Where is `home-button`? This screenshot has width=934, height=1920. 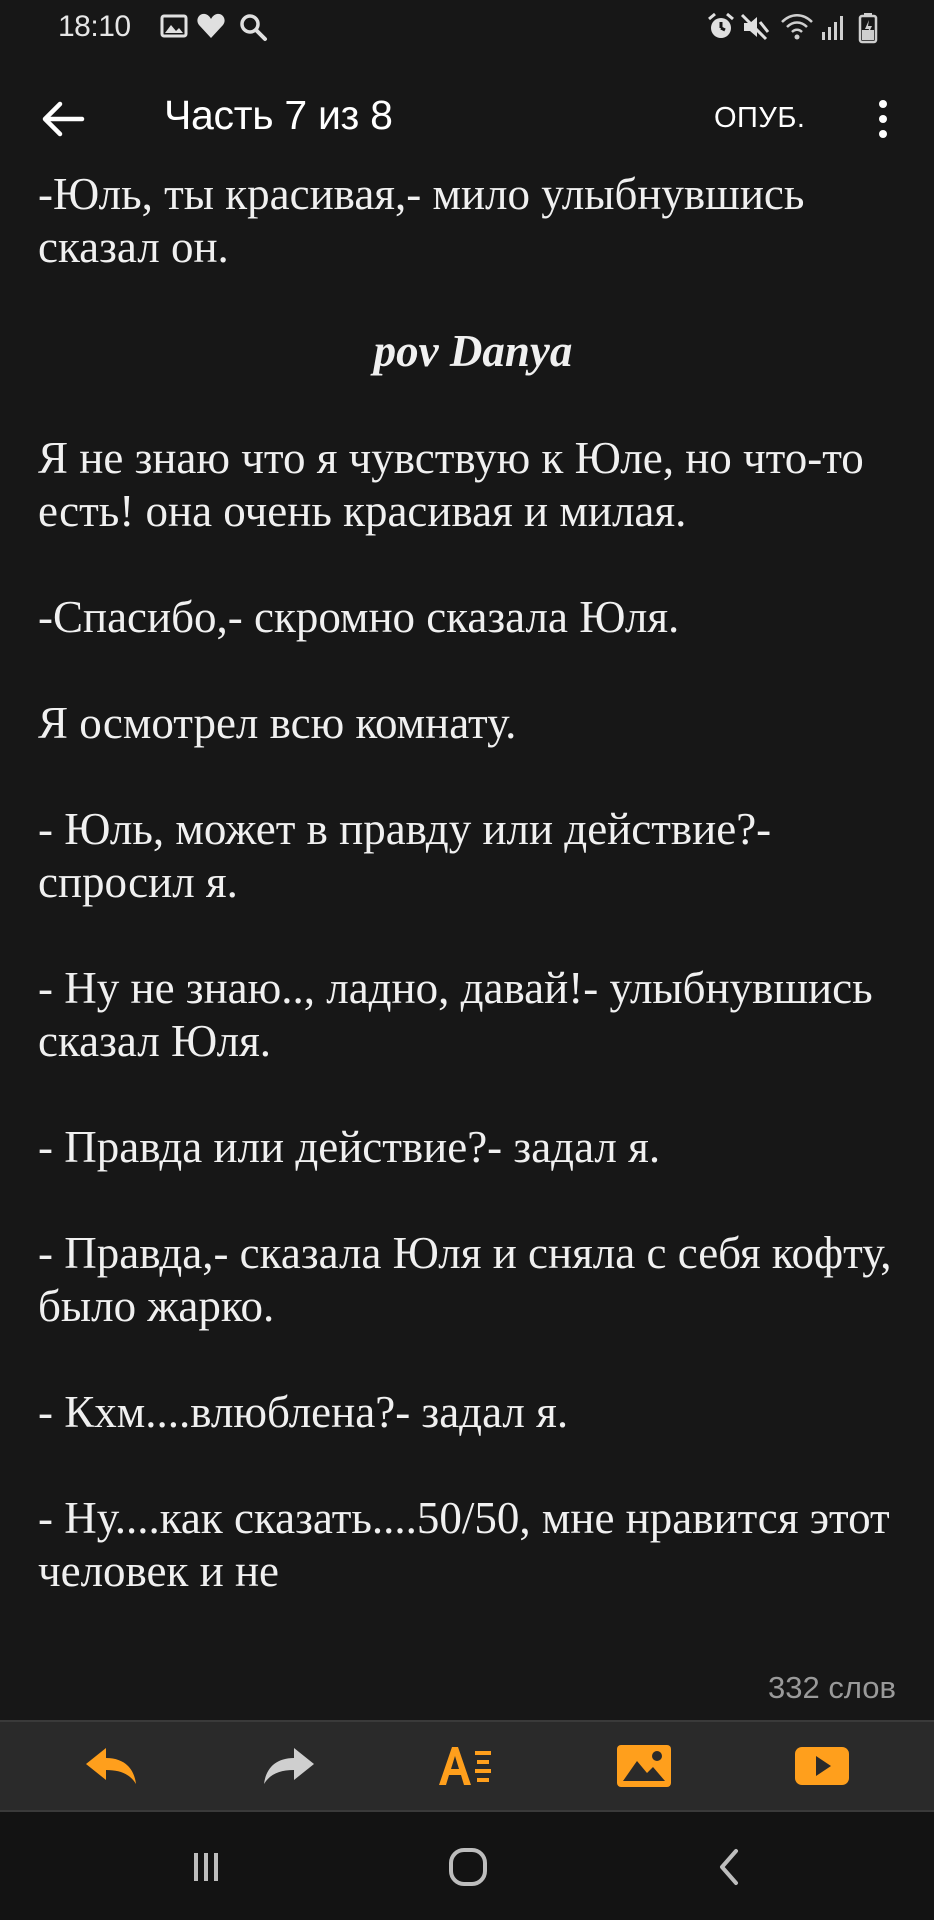 home-button is located at coordinates (468, 1867).